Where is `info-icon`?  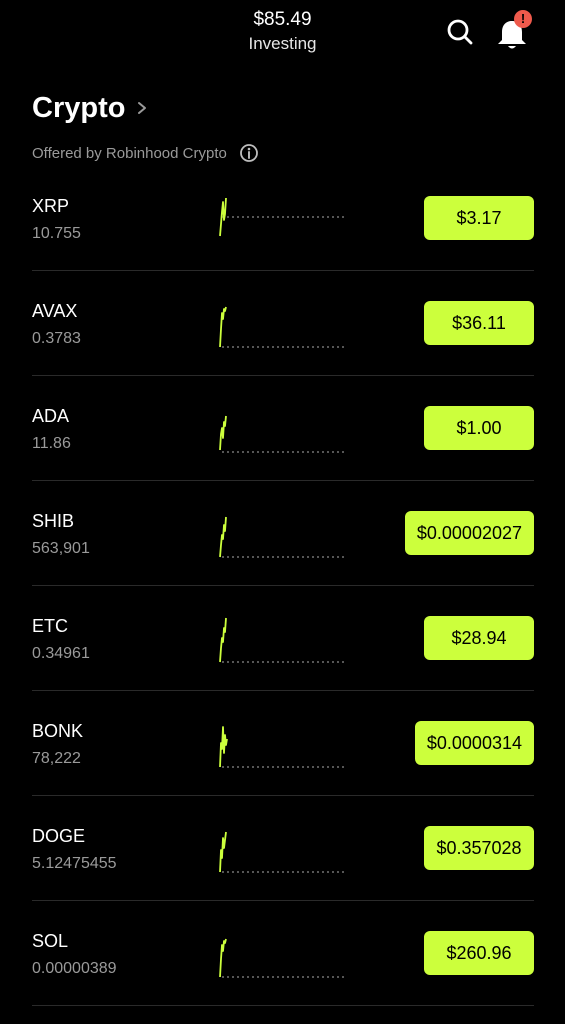 info-icon is located at coordinates (249, 153).